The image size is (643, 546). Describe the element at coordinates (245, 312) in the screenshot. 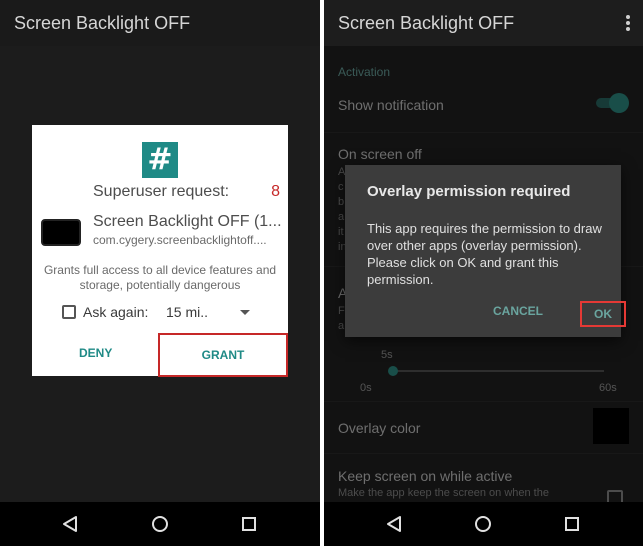

I see `dropdown-arrow-icon` at that location.